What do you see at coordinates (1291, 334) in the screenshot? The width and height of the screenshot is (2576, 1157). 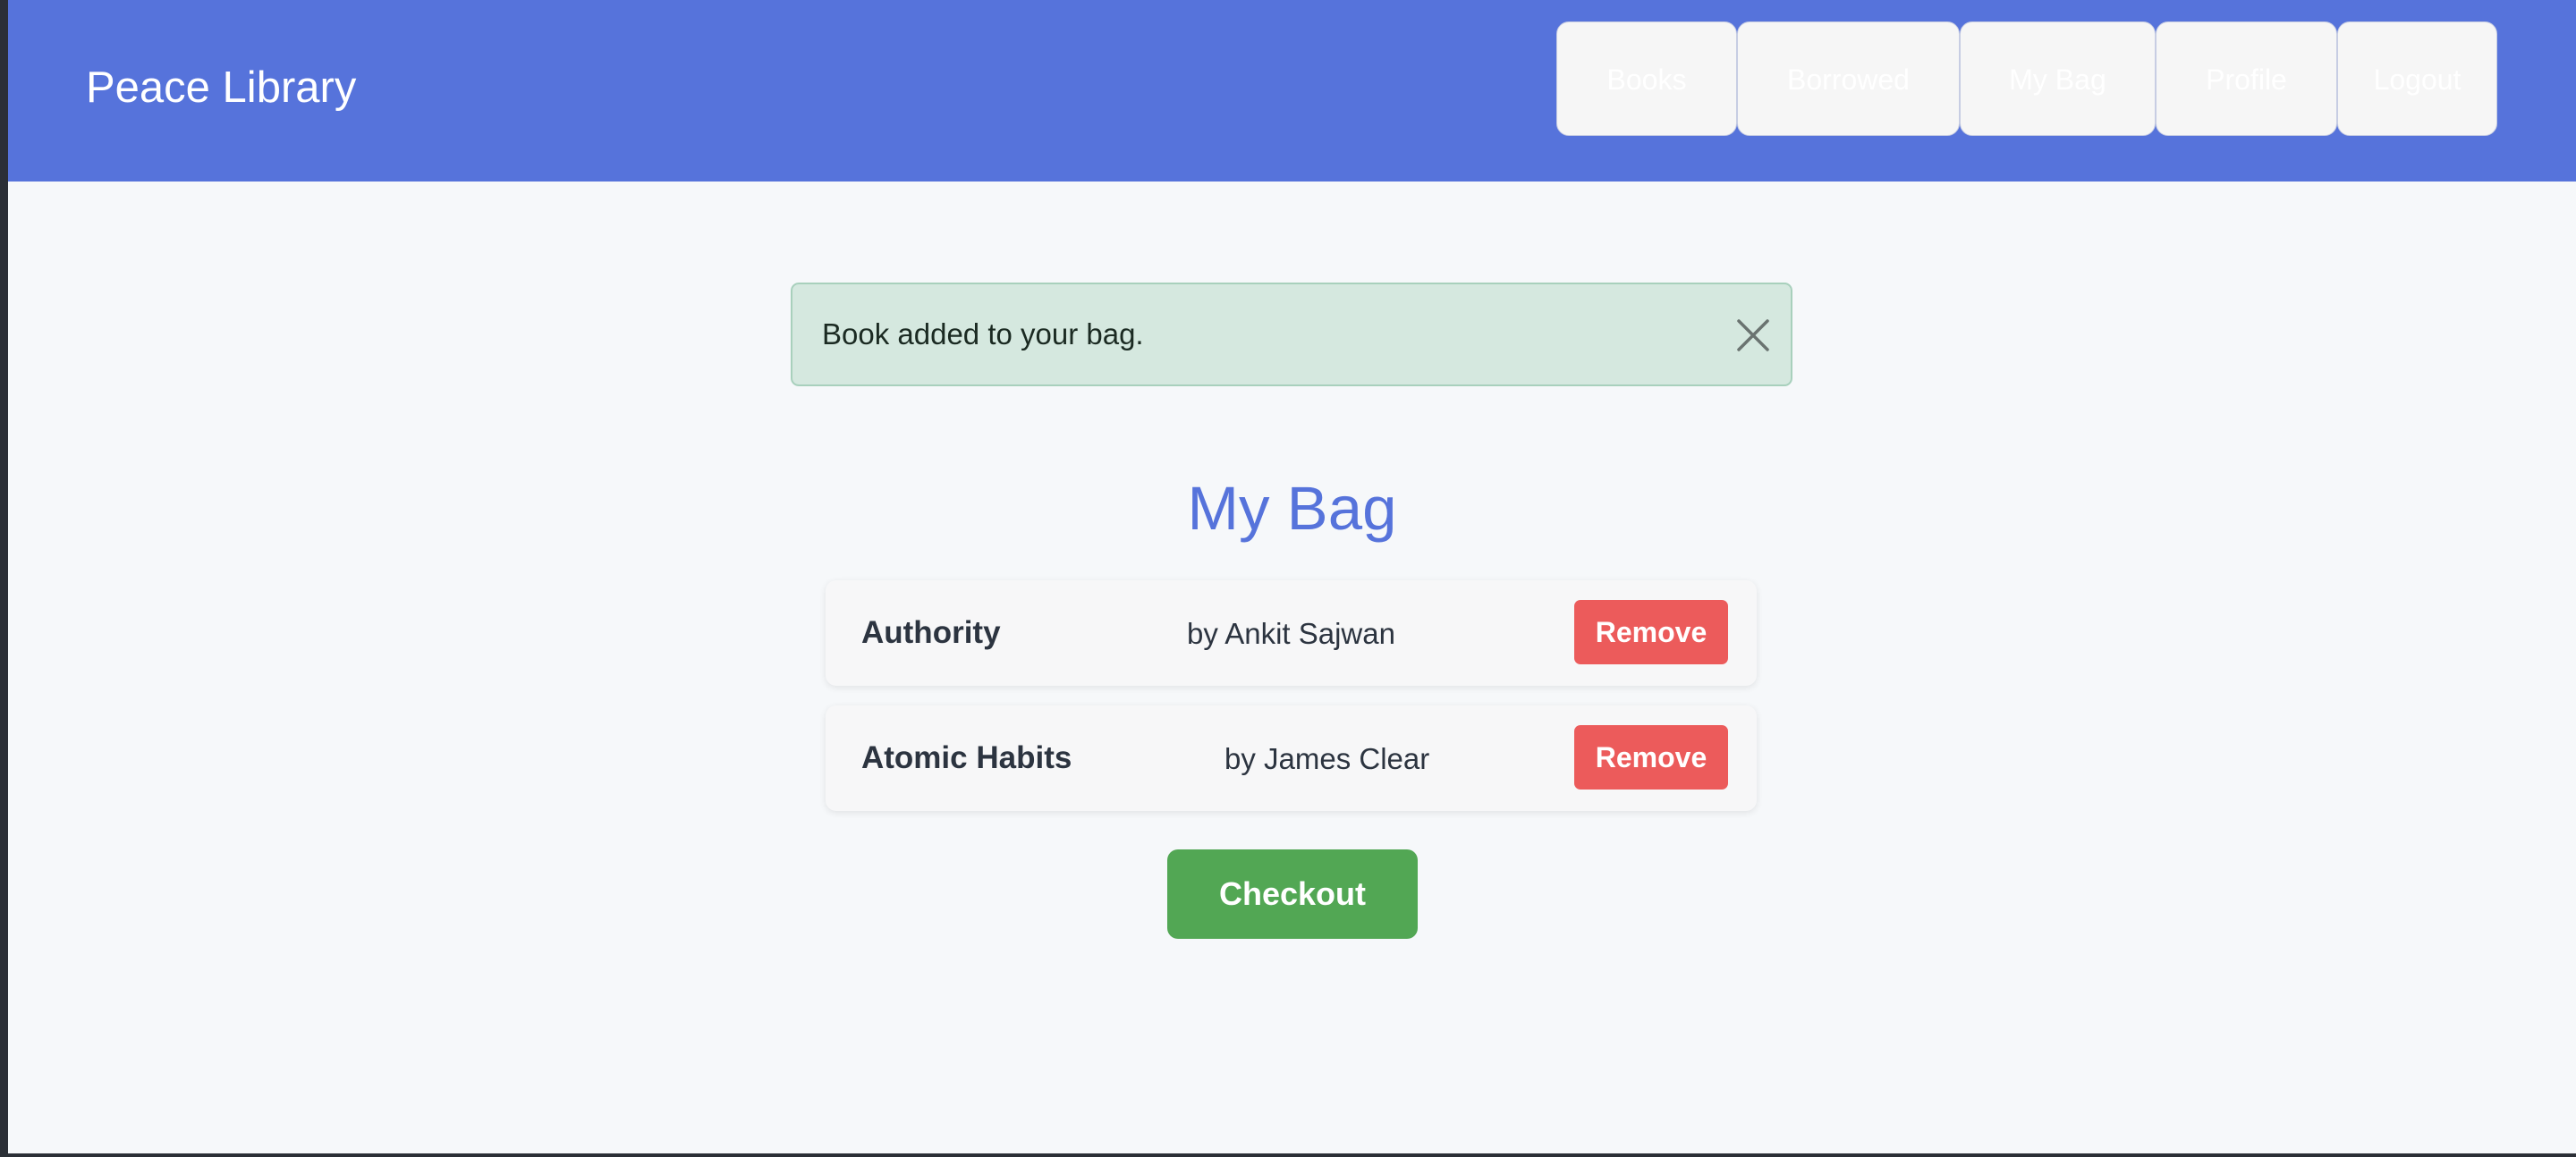 I see `success-alert: Book added to your bag.` at bounding box center [1291, 334].